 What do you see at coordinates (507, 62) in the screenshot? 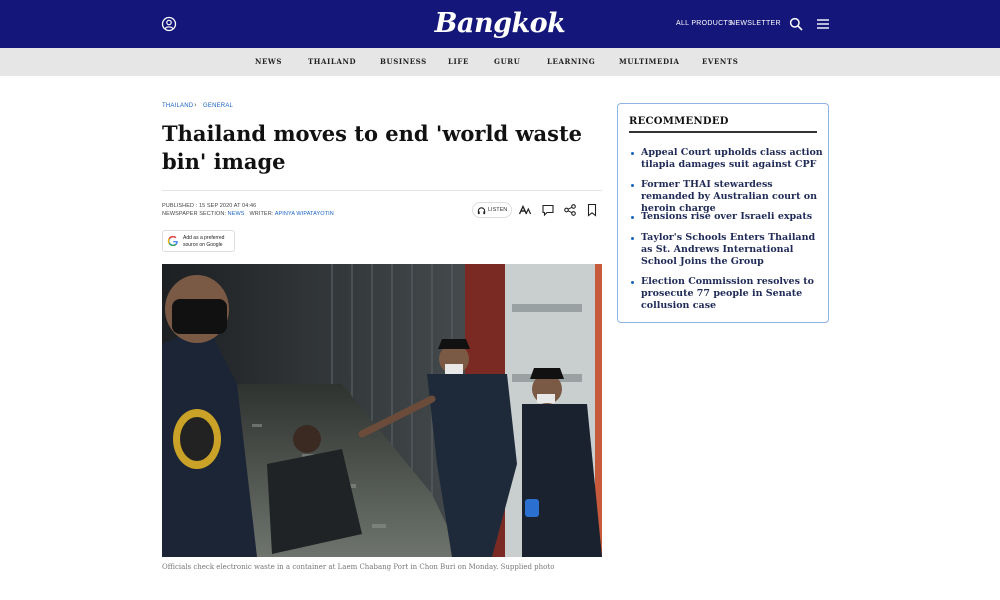
I see `nav-item-guru: GURU` at bounding box center [507, 62].